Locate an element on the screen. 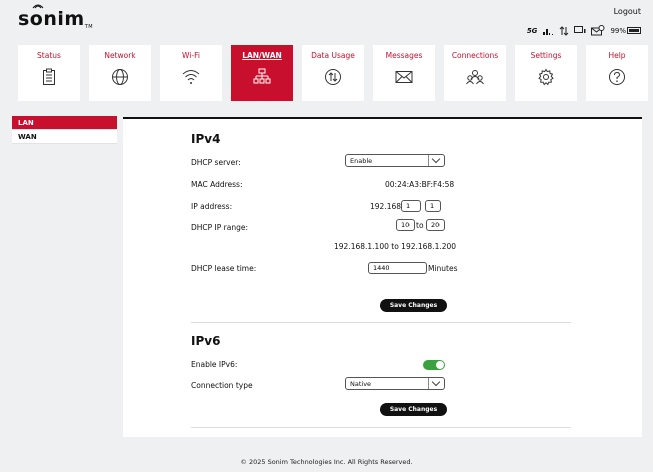 This screenshot has height=472, width=653. ip-octet-3-input is located at coordinates (411, 206).